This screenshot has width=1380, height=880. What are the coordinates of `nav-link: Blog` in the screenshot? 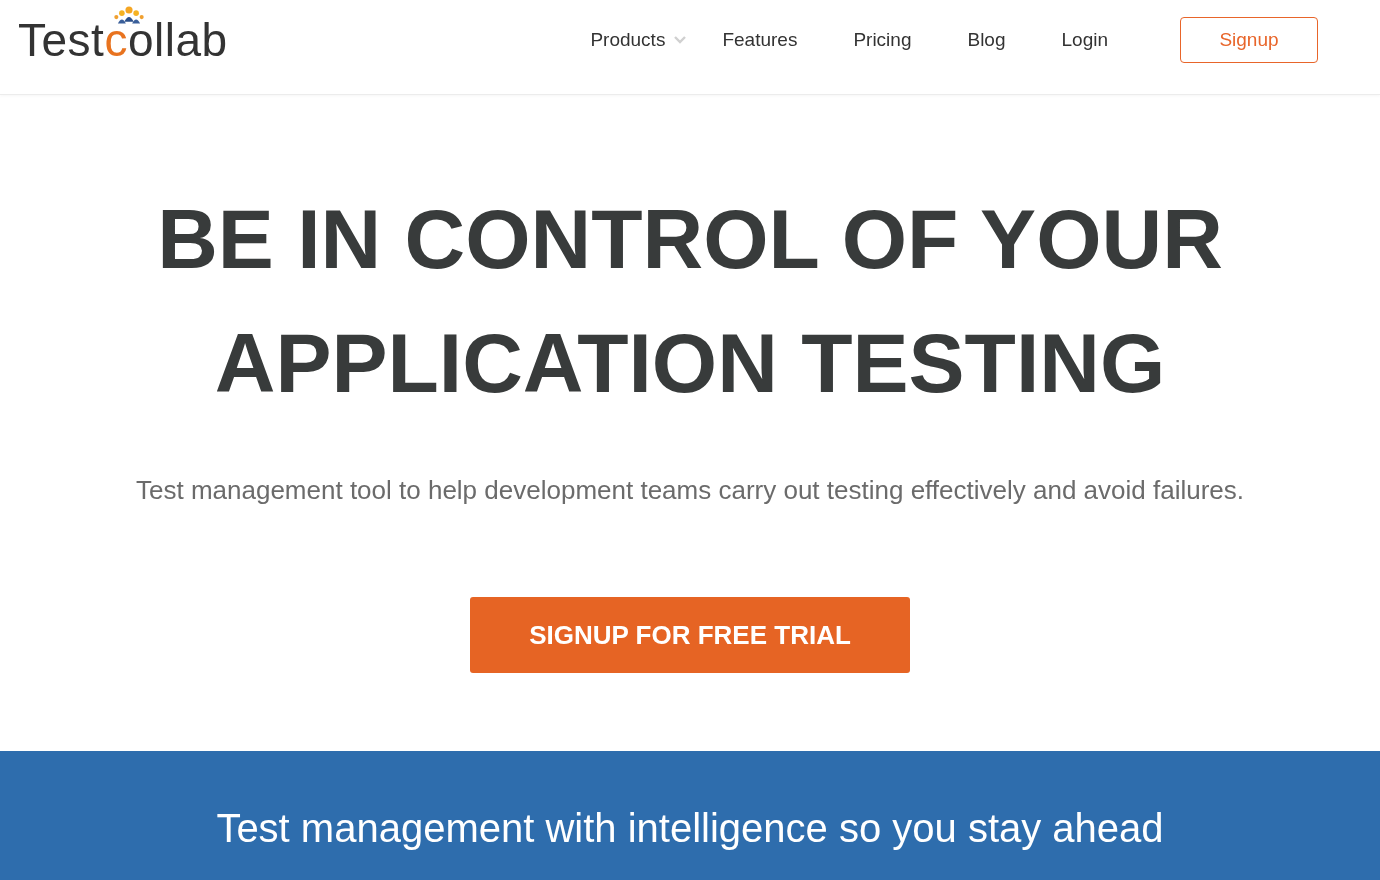 It's located at (986, 40).